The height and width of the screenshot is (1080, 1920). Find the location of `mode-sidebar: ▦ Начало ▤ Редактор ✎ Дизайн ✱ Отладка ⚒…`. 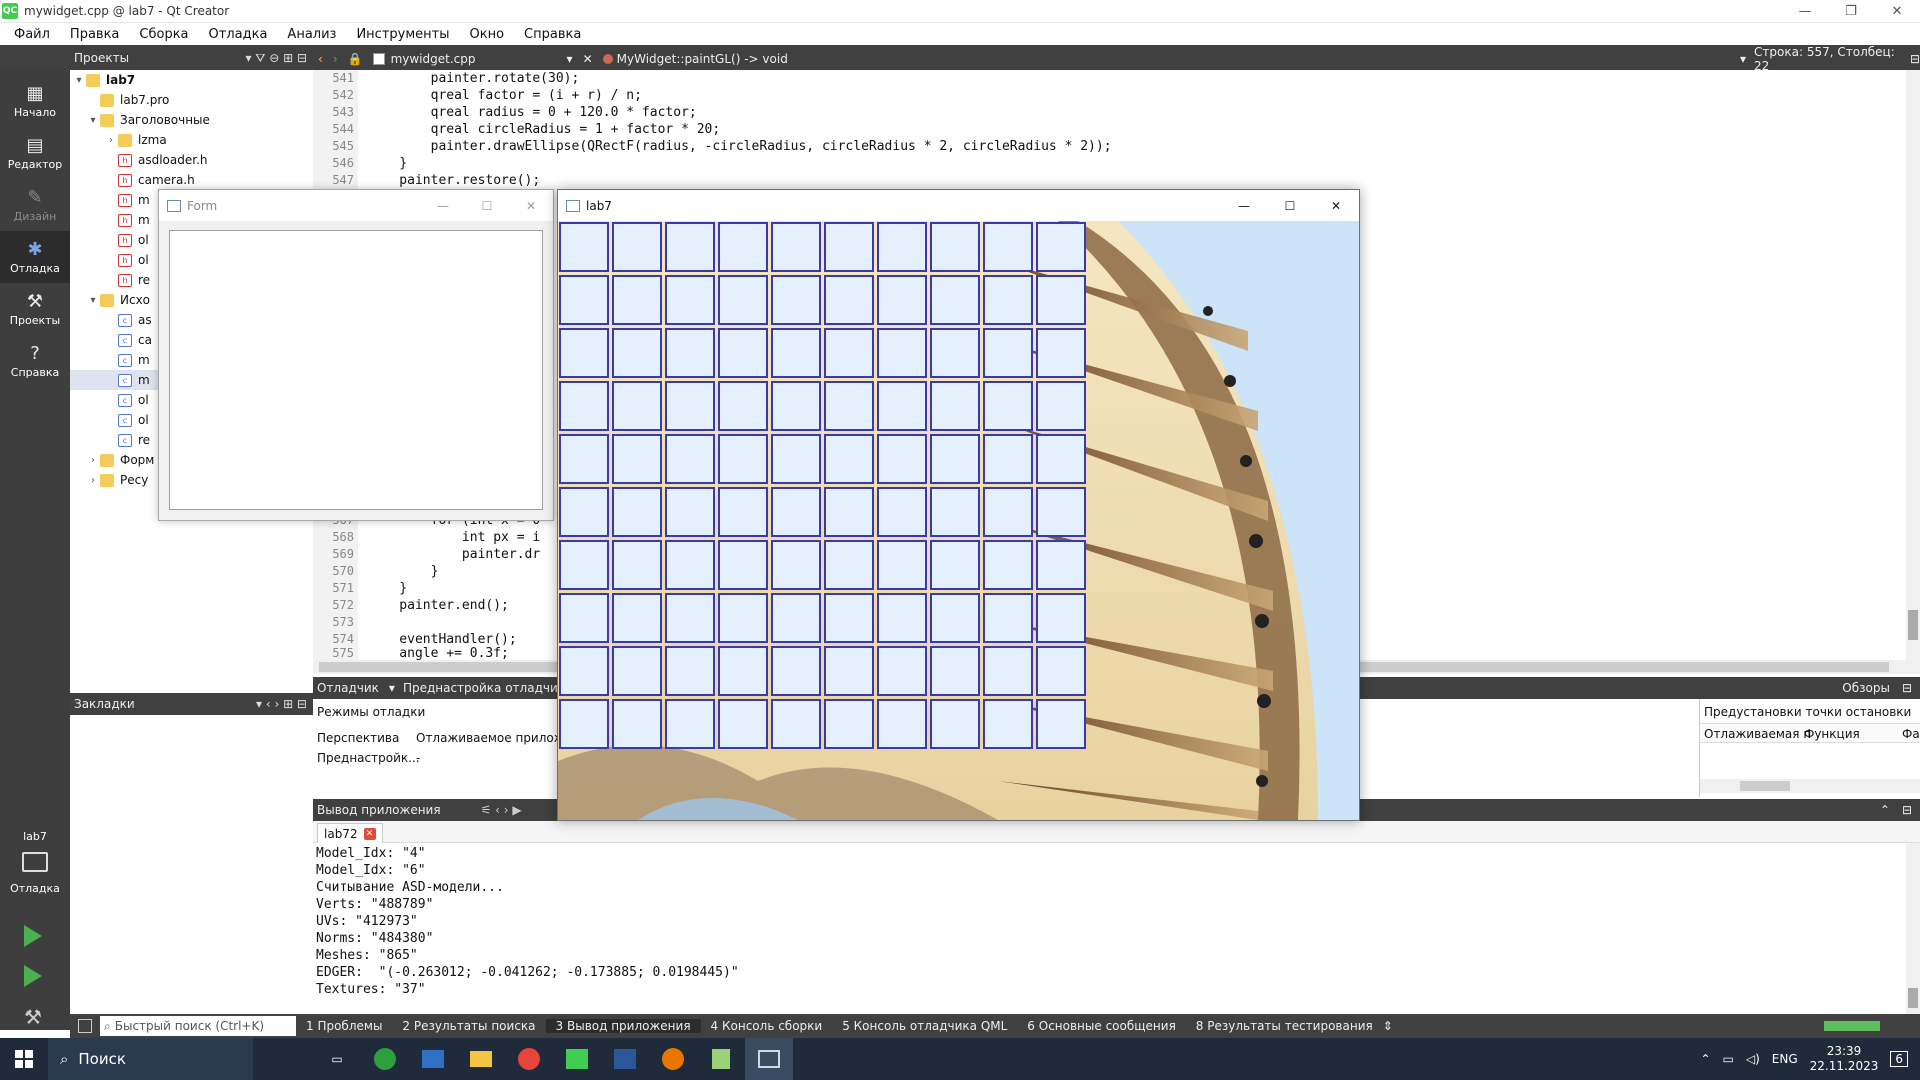

mode-sidebar: ▦ Начало ▤ Редактор ✎ Дизайн ✱ Отладка ⚒… is located at coordinates (35, 550).